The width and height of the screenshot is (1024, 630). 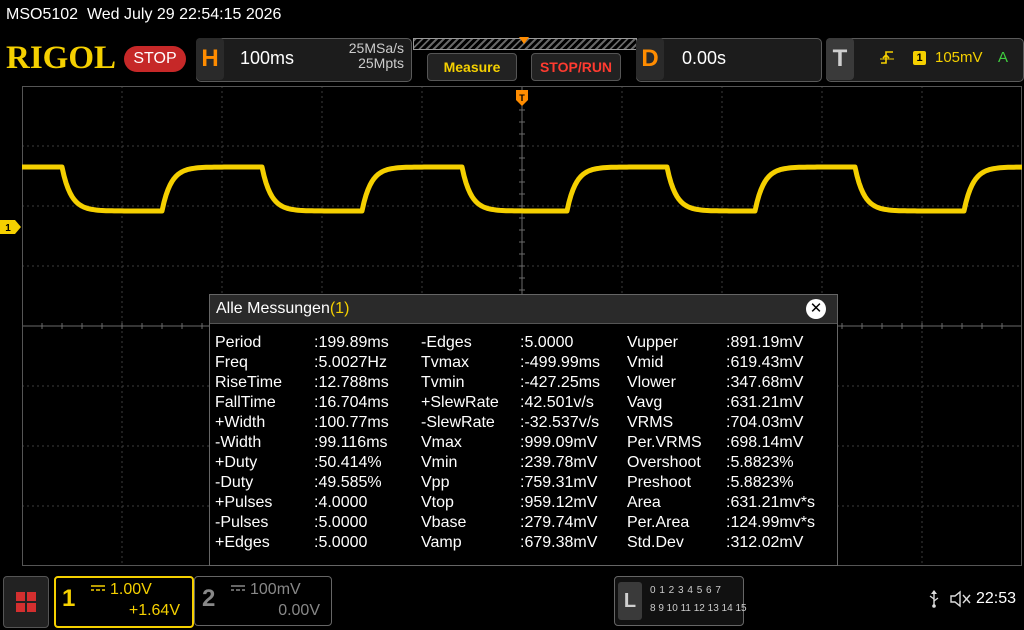 I want to click on horizontal-letter: H, so click(x=210, y=59).